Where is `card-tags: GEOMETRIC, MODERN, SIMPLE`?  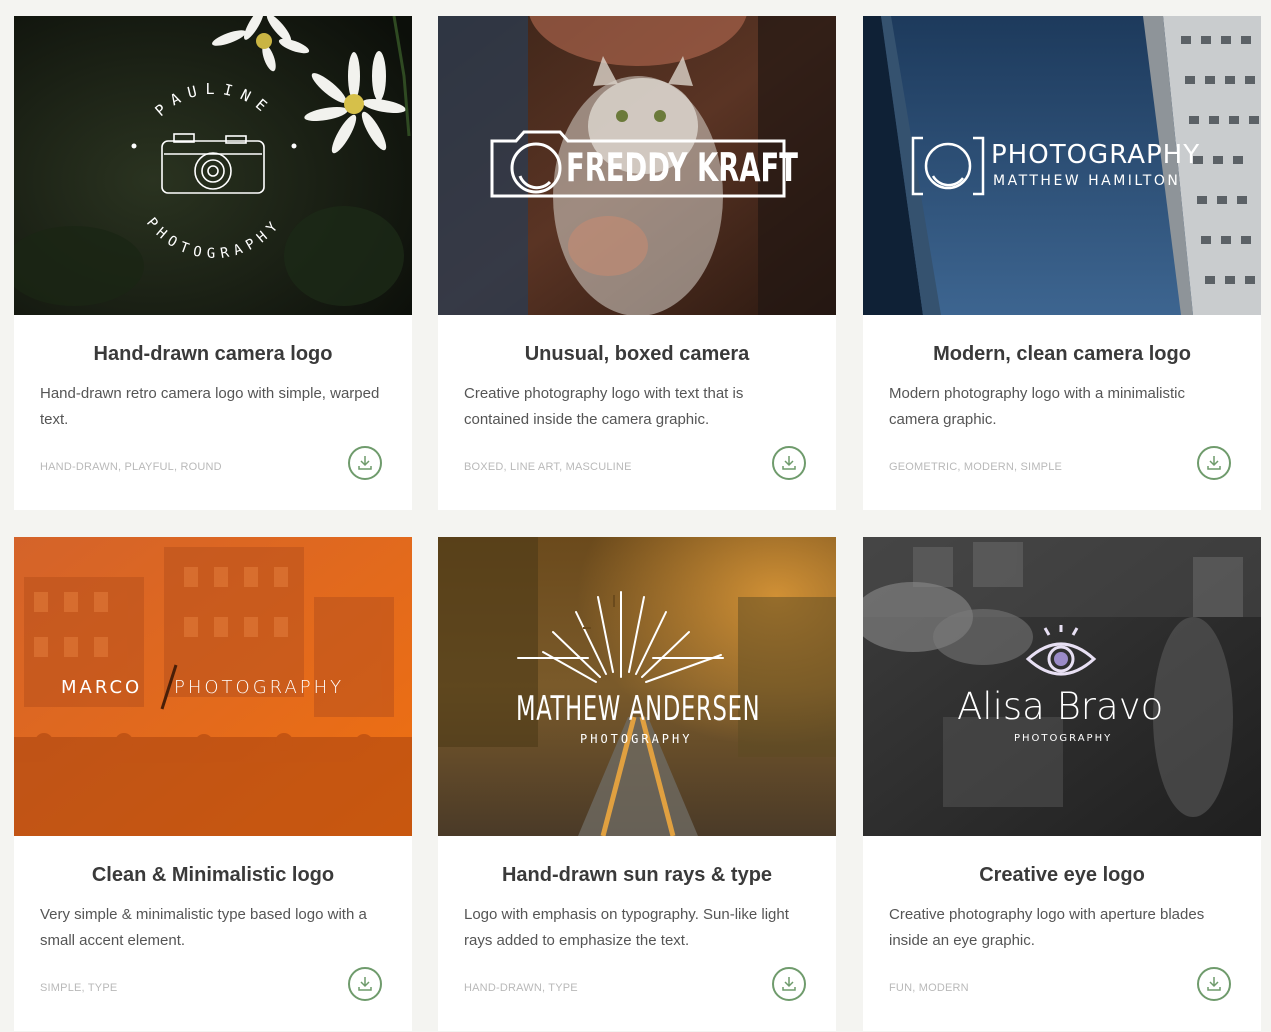
card-tags: GEOMETRIC, MODERN, SIMPLE is located at coordinates (976, 467).